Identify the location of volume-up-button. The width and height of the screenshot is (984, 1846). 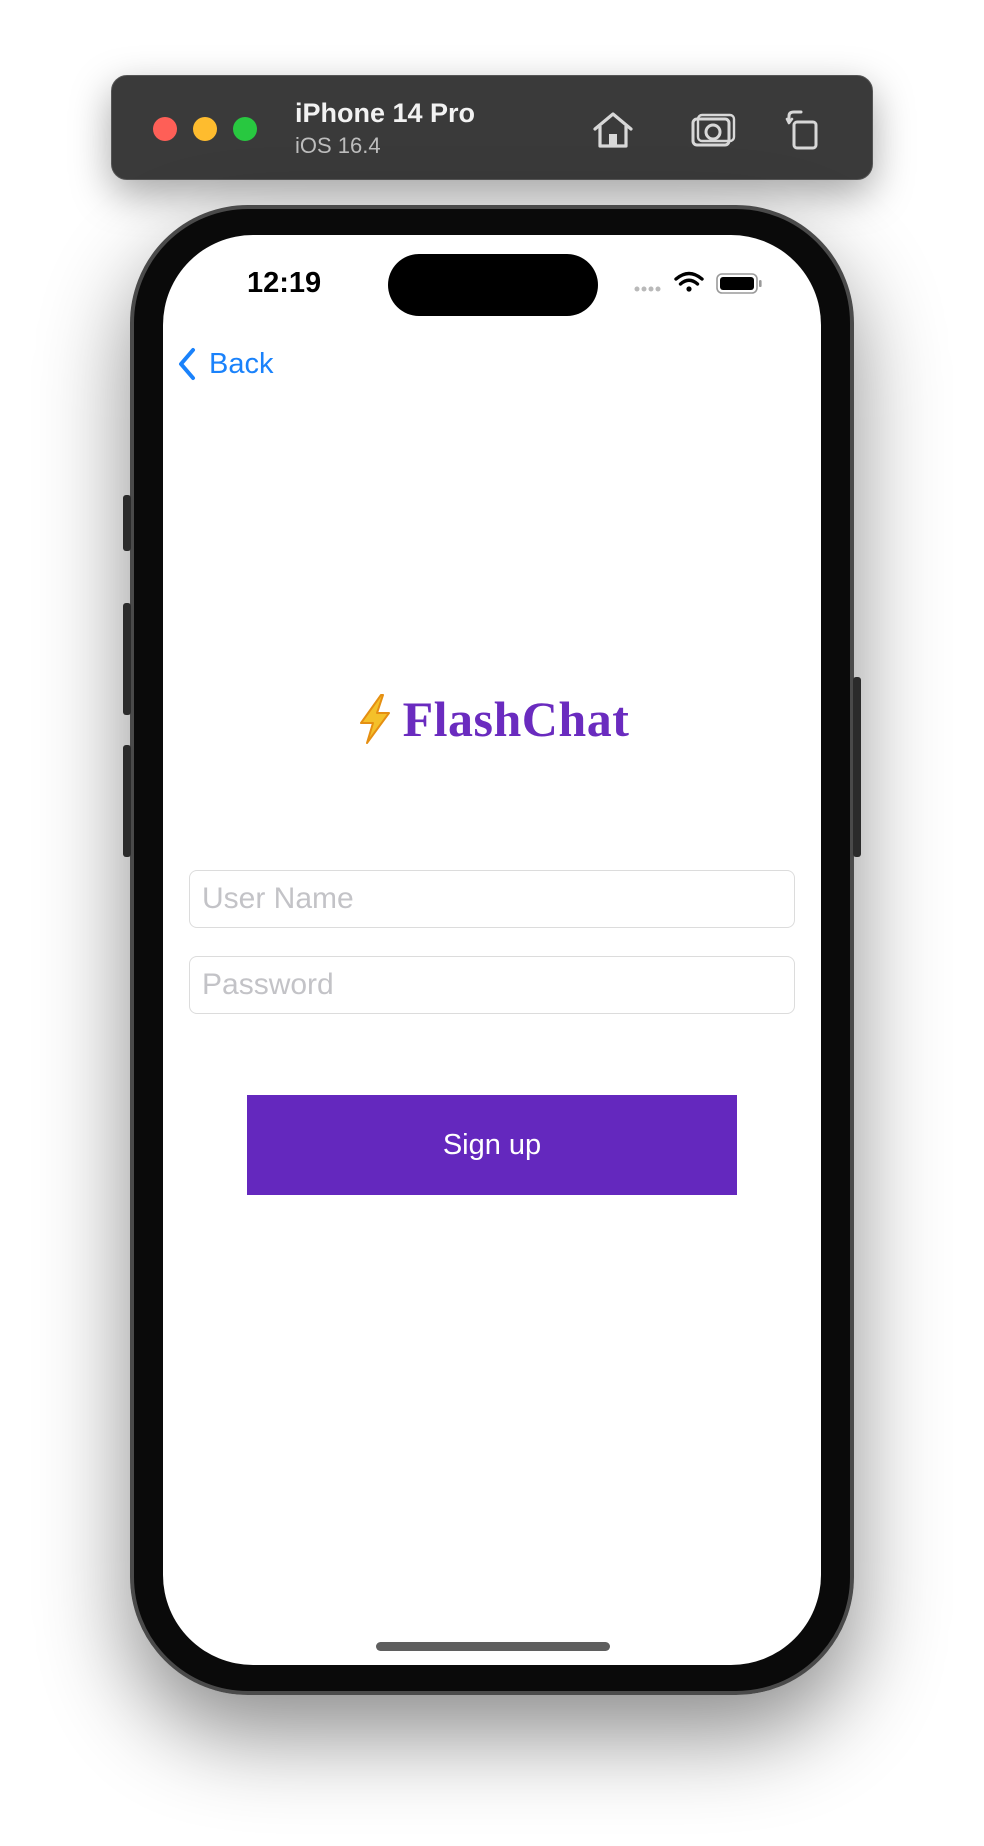
(127, 659).